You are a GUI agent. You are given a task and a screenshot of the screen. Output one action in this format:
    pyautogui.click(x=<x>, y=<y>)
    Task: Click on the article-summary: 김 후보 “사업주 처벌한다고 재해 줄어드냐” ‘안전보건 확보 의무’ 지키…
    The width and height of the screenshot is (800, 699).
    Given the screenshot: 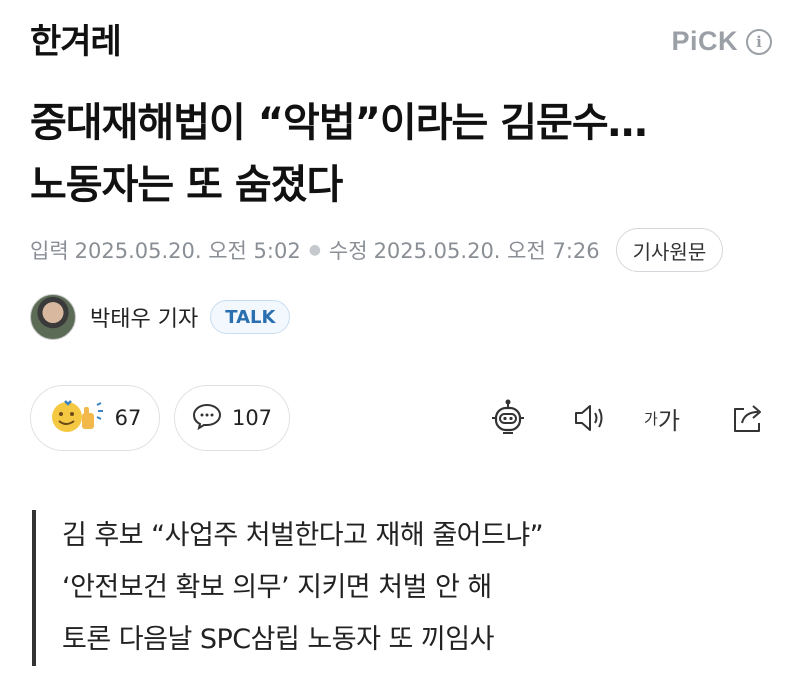 What is the action you would take?
    pyautogui.click(x=288, y=588)
    